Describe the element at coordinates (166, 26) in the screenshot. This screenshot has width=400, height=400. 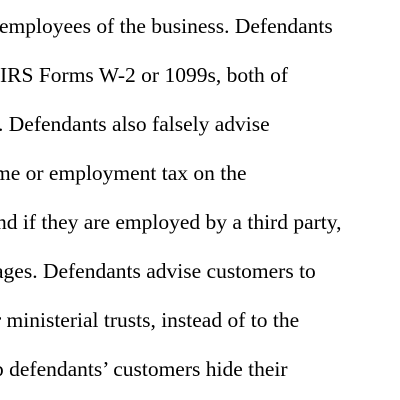
I see `text-line-1: employees of the business. Defendants` at that location.